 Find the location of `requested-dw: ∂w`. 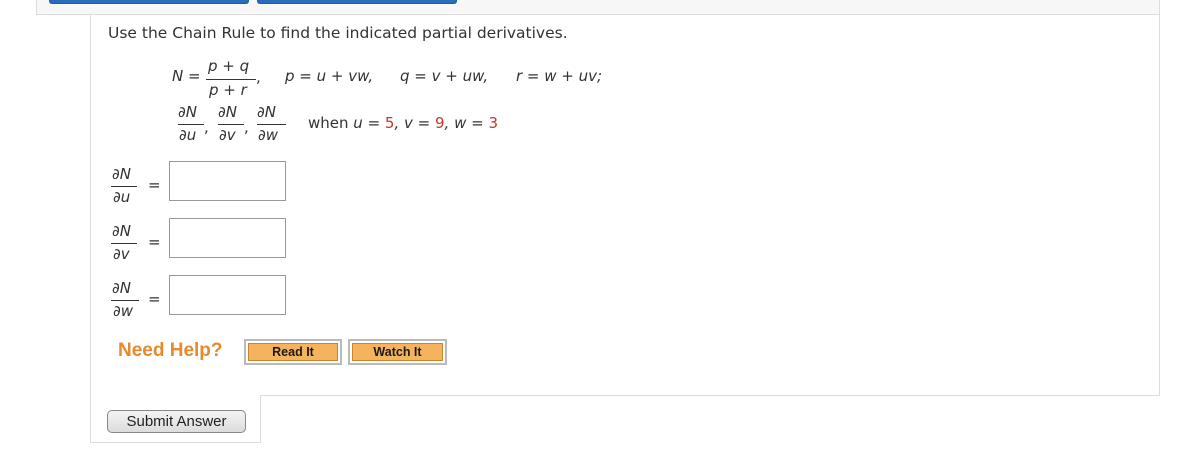

requested-dw: ∂w is located at coordinates (268, 135).